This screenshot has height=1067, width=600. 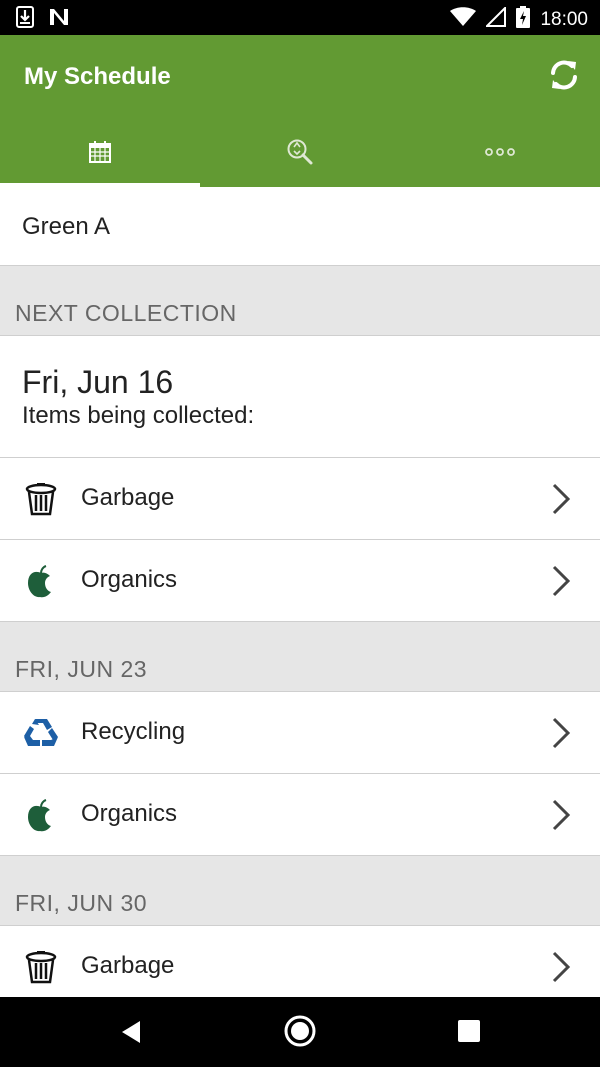 I want to click on next-collection-info: Fri, Jun 16 Items being collected:, so click(x=300, y=397).